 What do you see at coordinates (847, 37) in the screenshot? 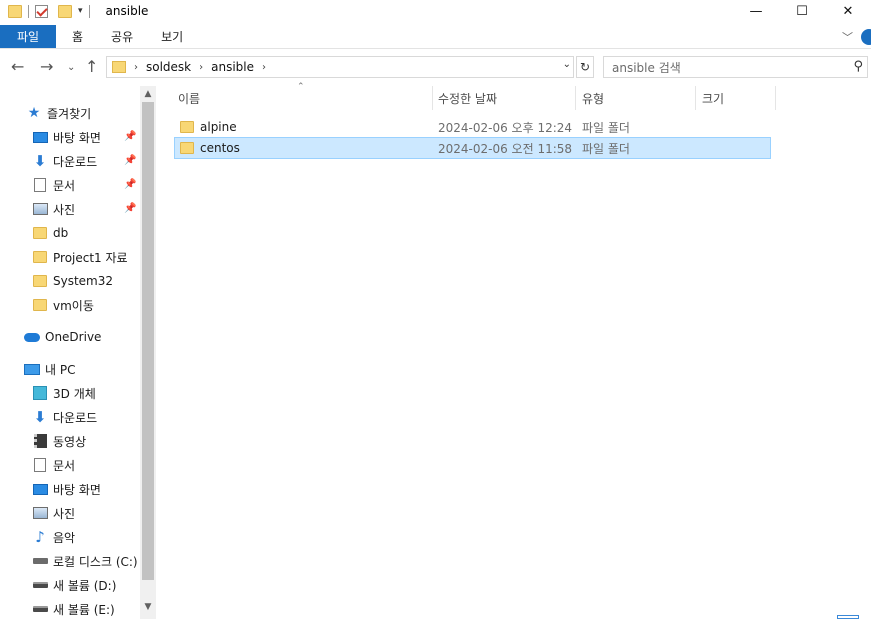
I see `chevron-down-icon: ﹀` at bounding box center [847, 37].